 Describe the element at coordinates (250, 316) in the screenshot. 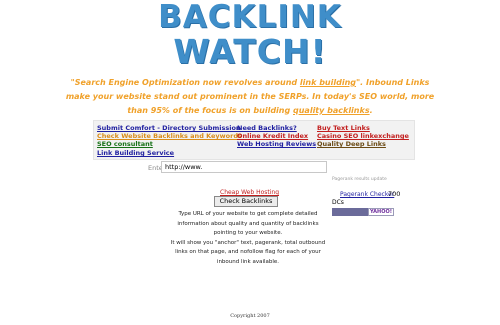

I see `copyright: Copyright 2007` at that location.